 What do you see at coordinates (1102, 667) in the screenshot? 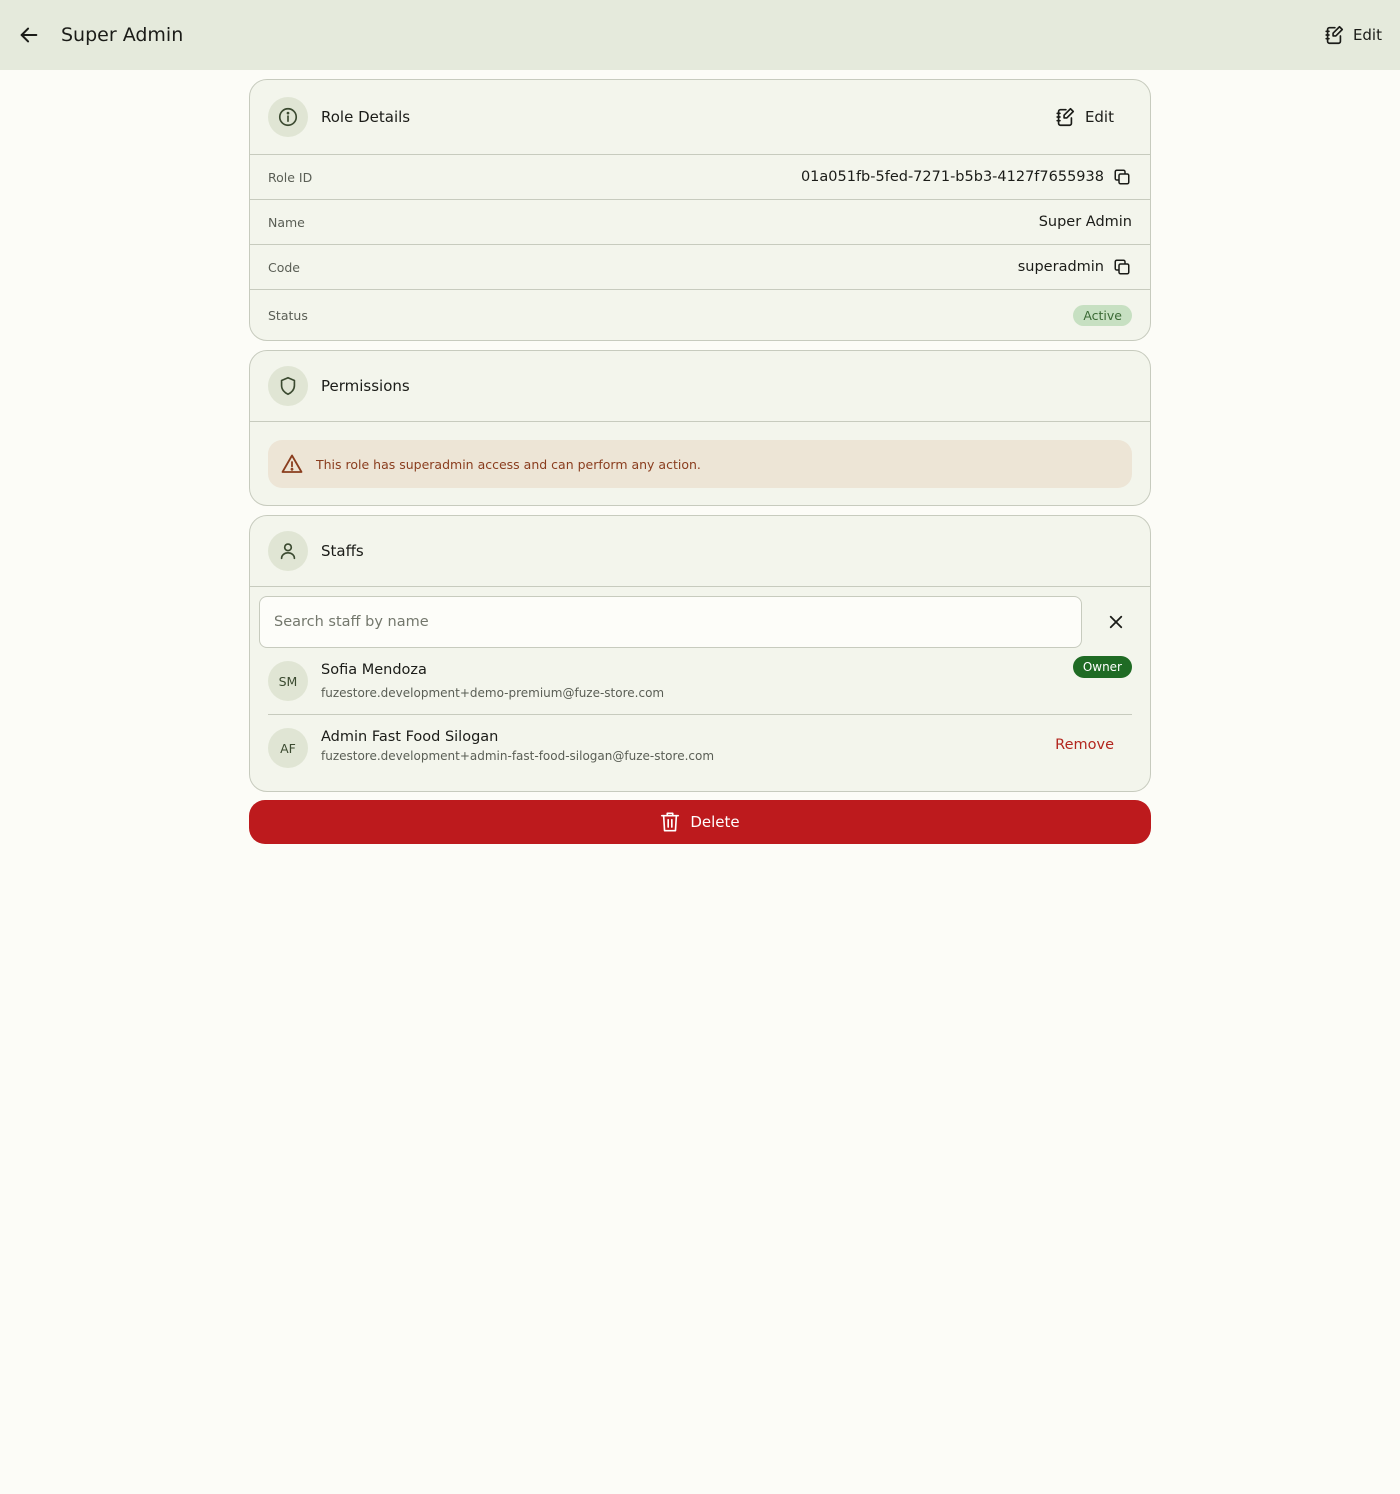
I see `owner-badge: Owner` at bounding box center [1102, 667].